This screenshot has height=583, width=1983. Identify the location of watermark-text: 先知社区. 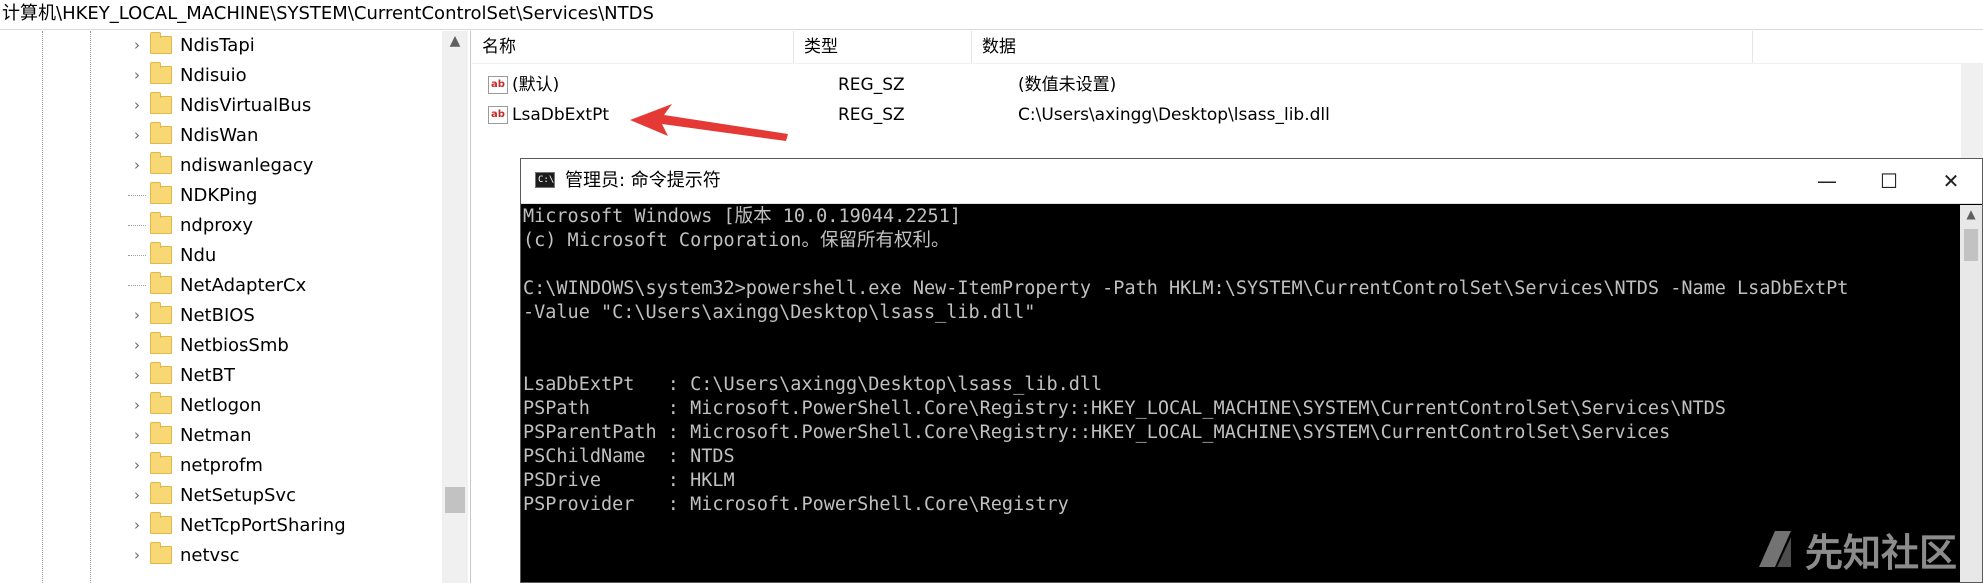
(1881, 552).